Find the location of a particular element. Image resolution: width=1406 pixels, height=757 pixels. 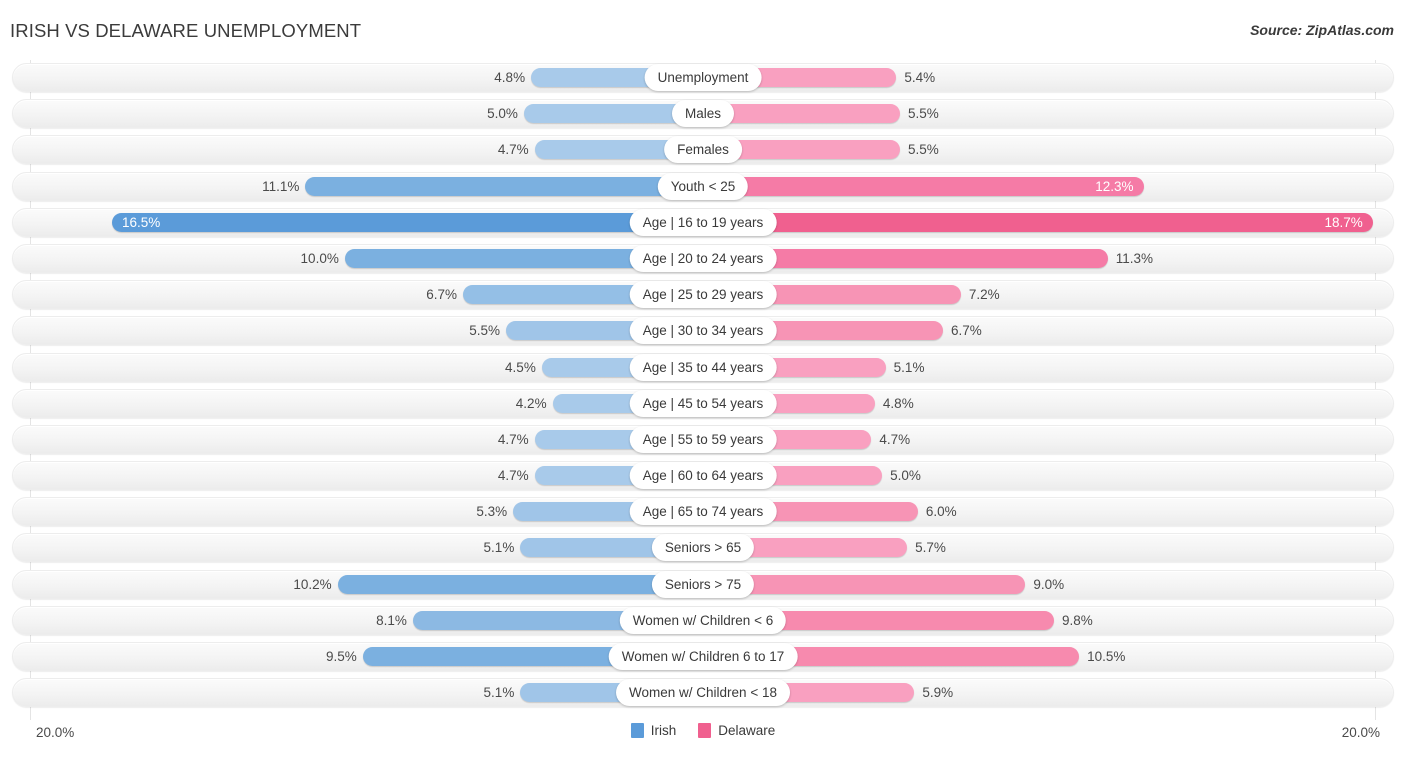

chart-legend: Irish Delaware is located at coordinates (703, 730).